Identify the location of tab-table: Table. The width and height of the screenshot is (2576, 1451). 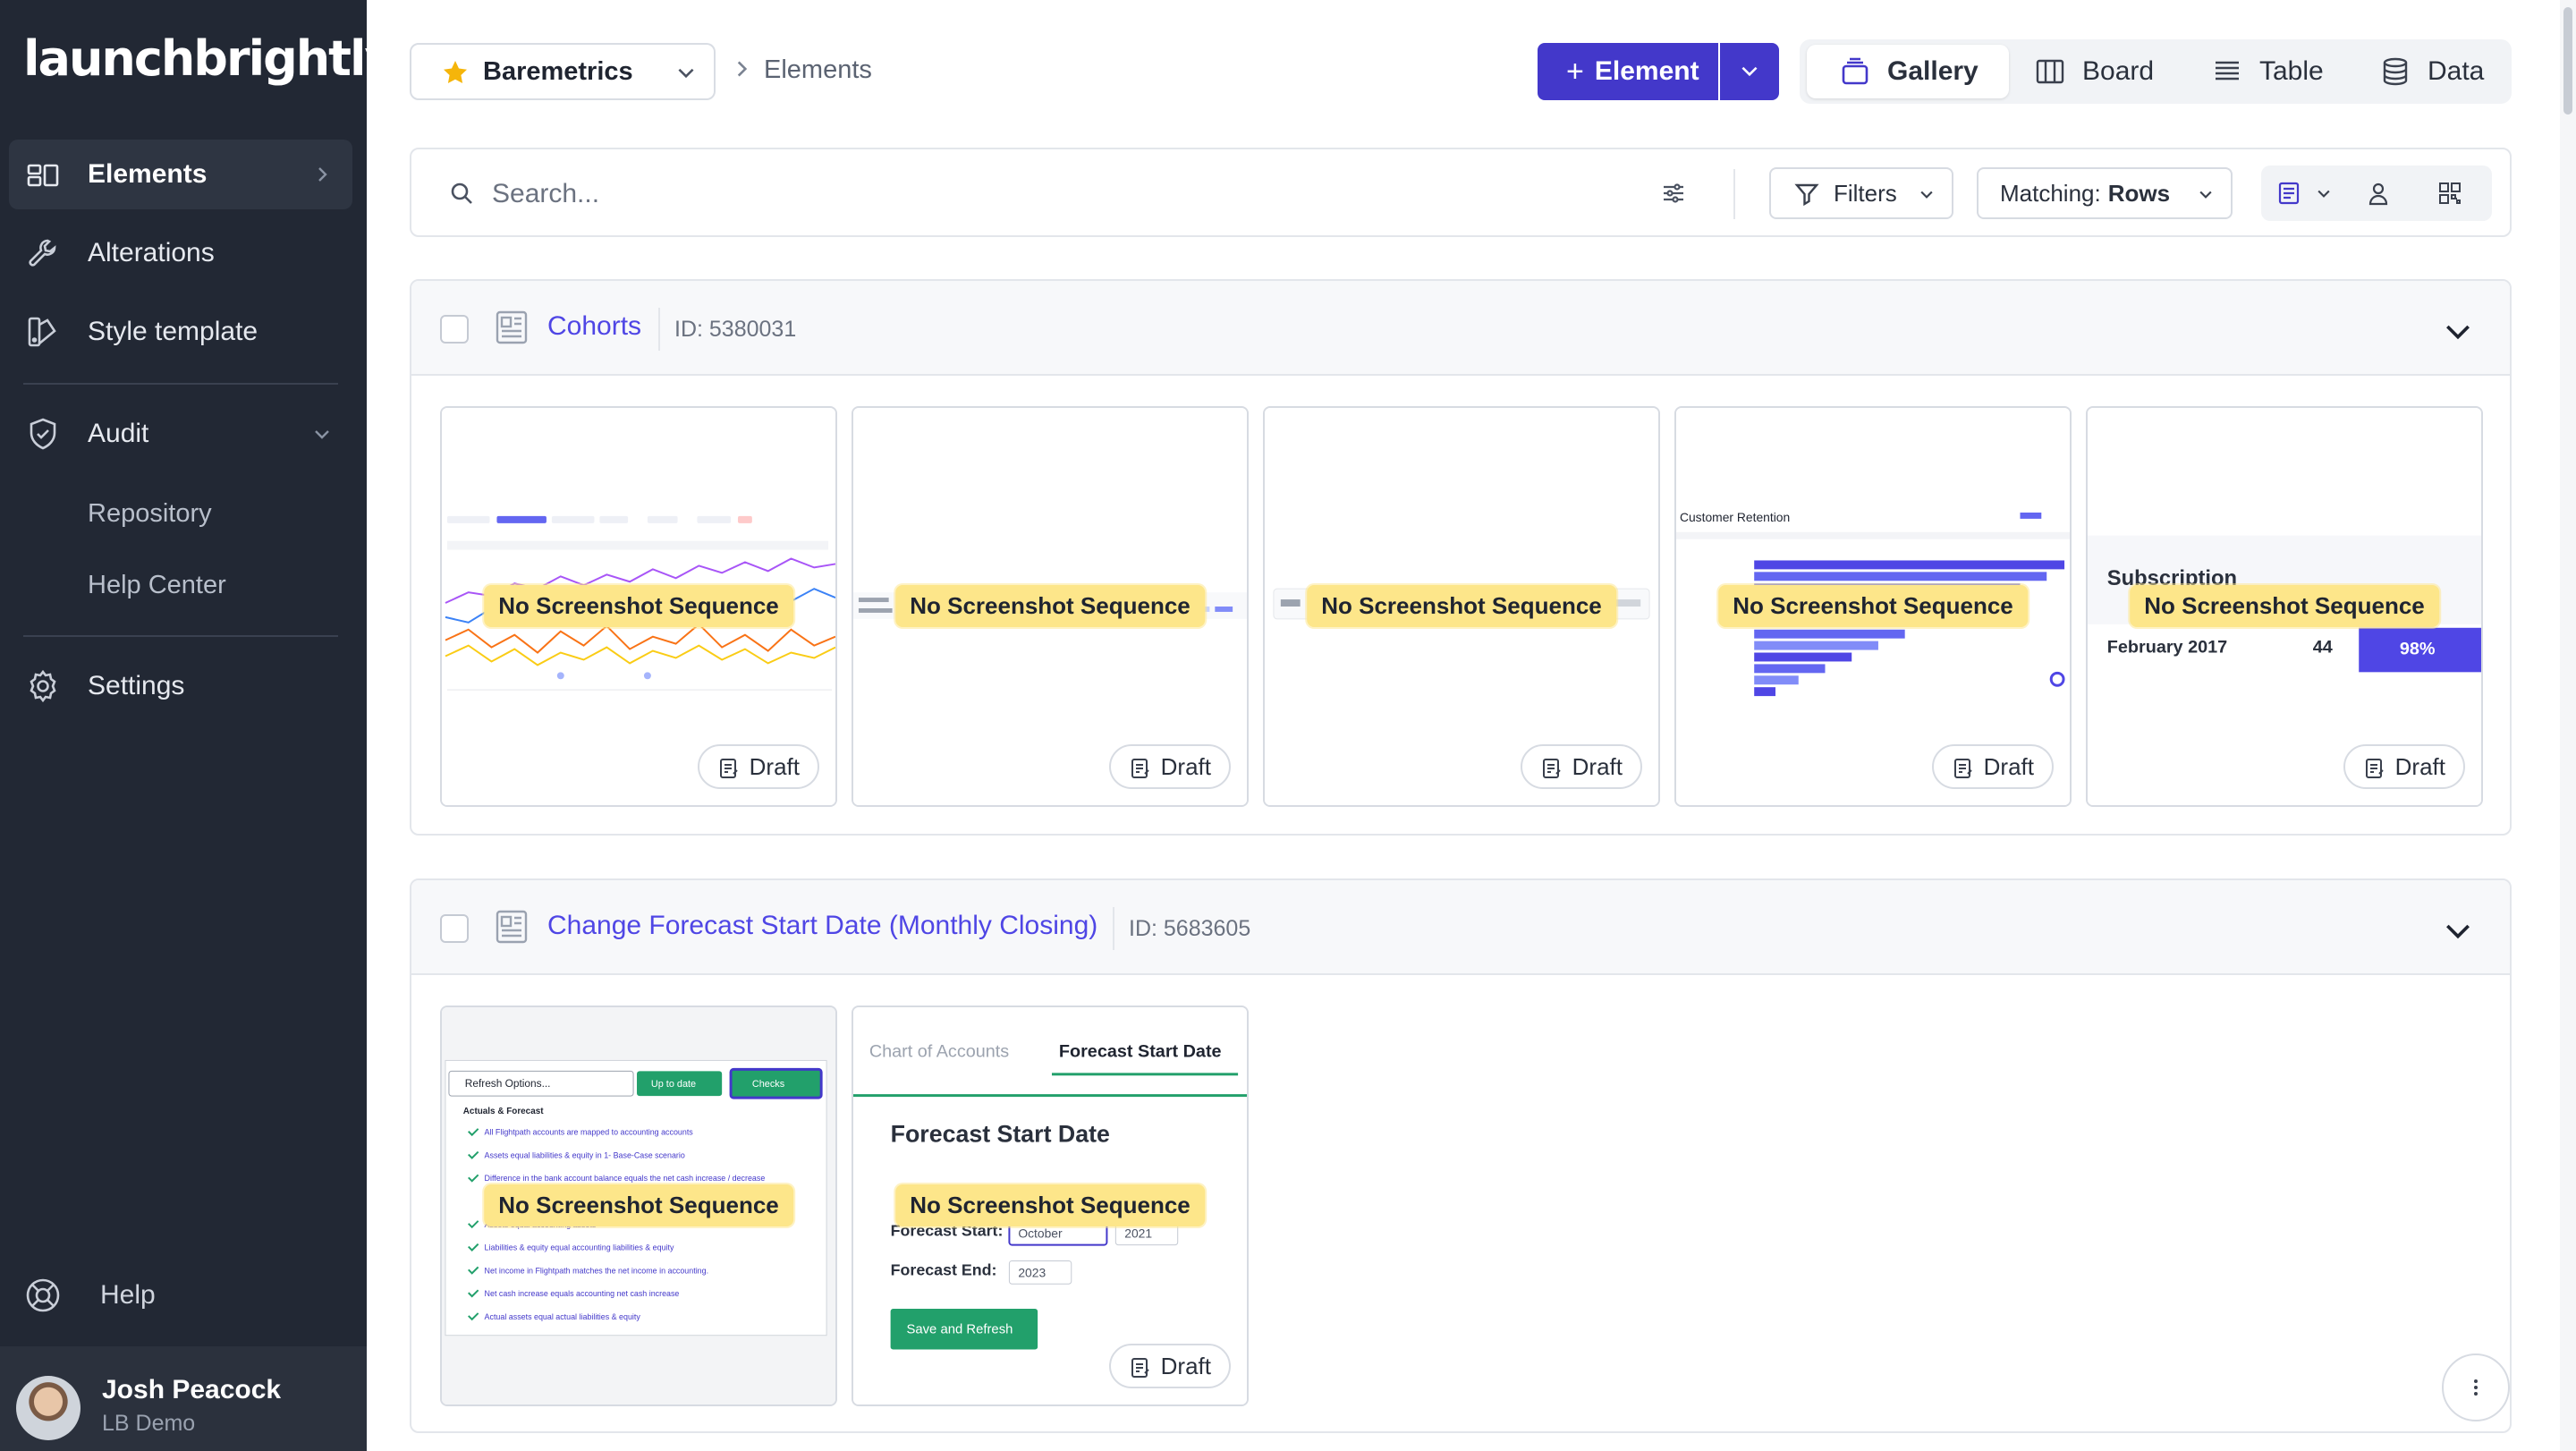
(2275, 72).